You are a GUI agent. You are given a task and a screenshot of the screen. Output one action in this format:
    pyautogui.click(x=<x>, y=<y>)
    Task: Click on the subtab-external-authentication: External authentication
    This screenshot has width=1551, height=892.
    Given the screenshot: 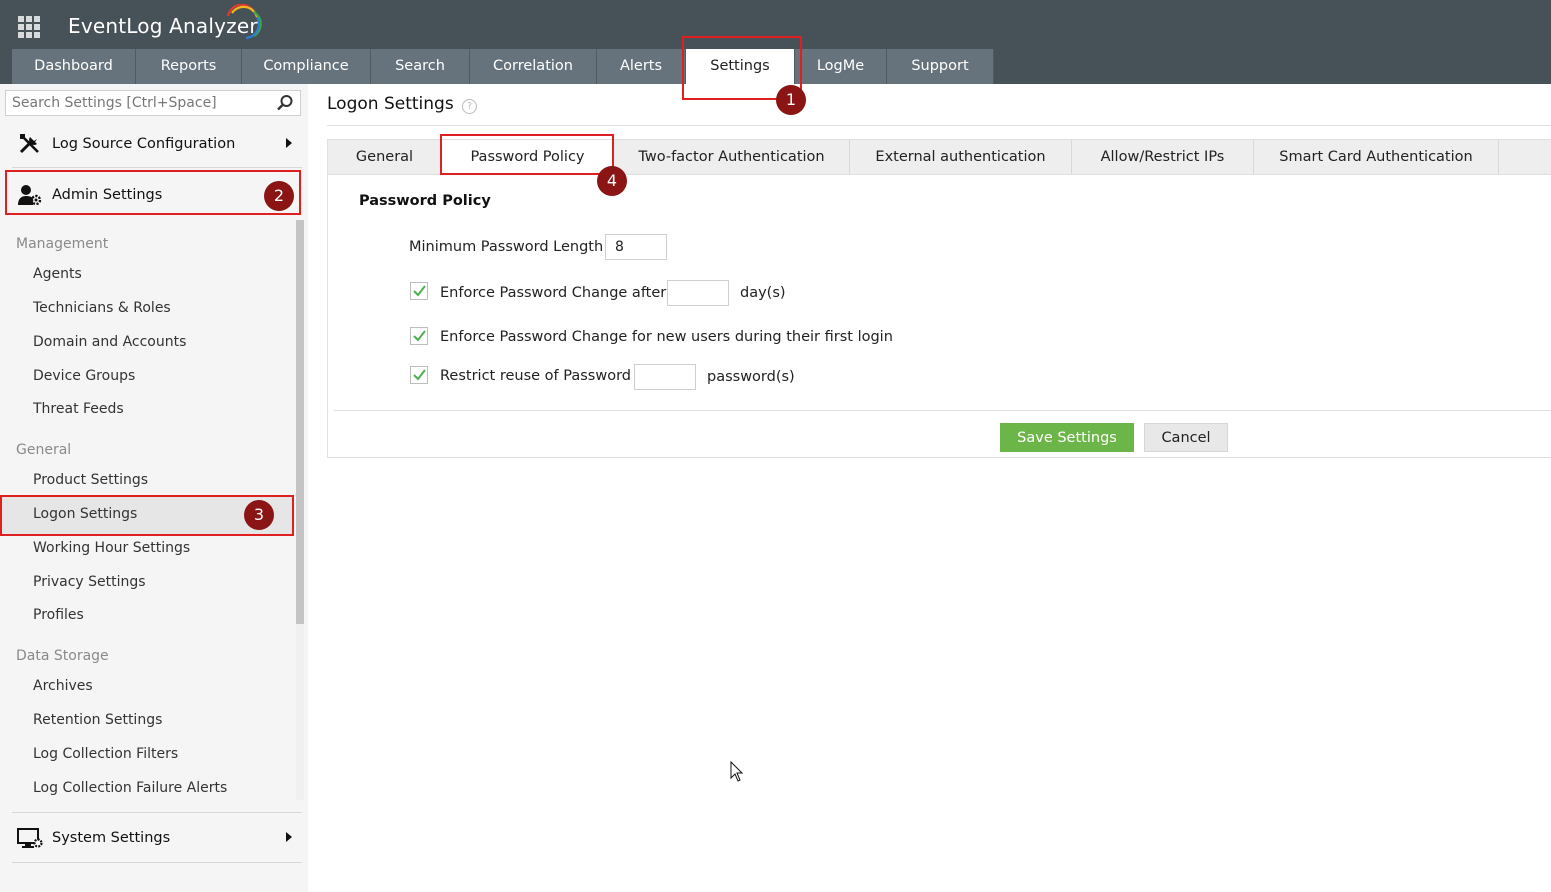 What is the action you would take?
    pyautogui.click(x=961, y=157)
    